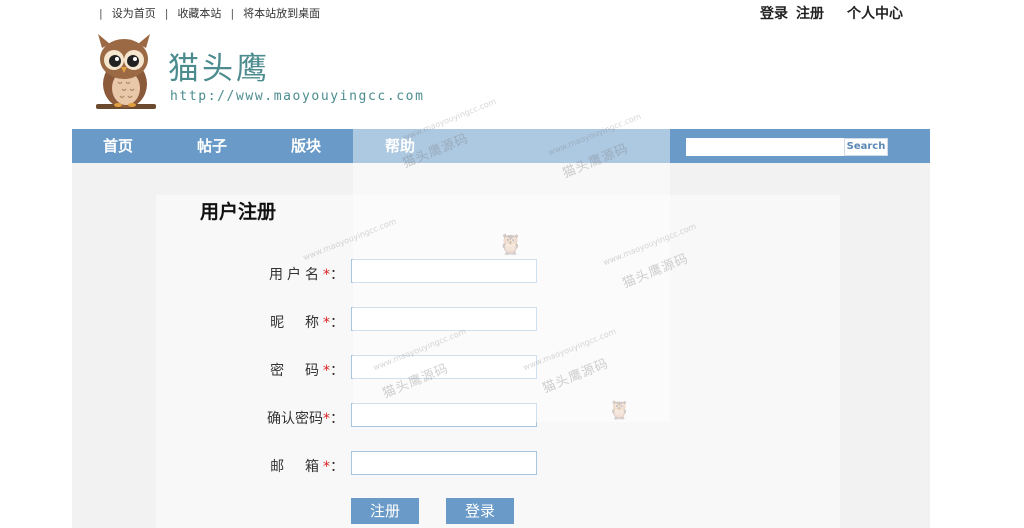 Image resolution: width=1024 pixels, height=528 pixels. What do you see at coordinates (238, 212) in the screenshot?
I see `form-title: 用户注册` at bounding box center [238, 212].